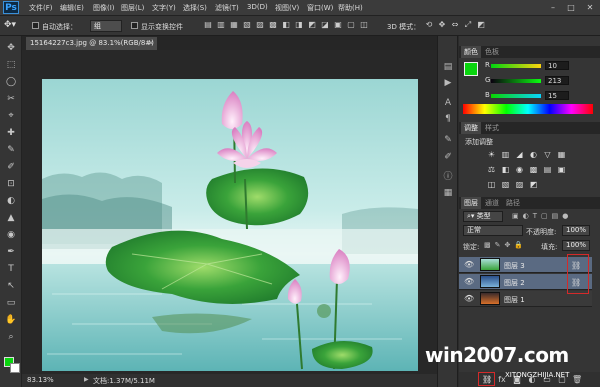 The width and height of the screenshot is (600, 387). Describe the element at coordinates (471, 69) in the screenshot. I see `foreground-color-chip` at that location.